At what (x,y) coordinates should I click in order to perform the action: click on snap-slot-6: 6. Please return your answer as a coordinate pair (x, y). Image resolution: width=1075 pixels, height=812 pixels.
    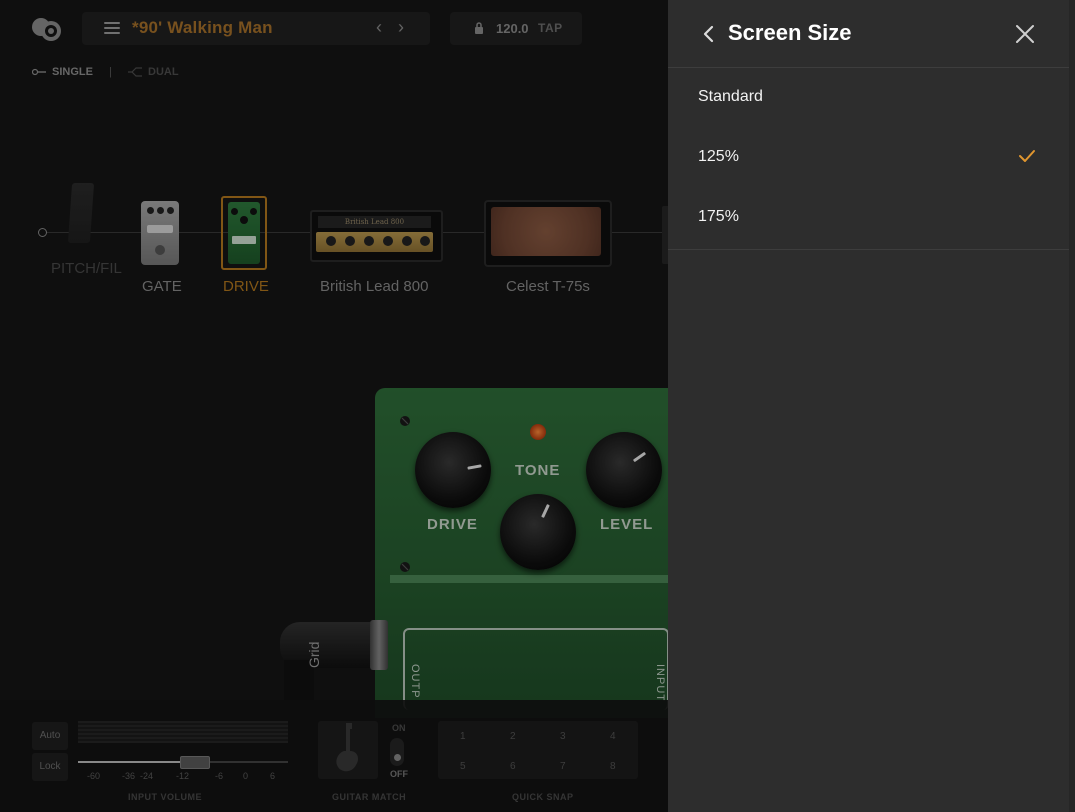
    Looking at the image, I should click on (513, 766).